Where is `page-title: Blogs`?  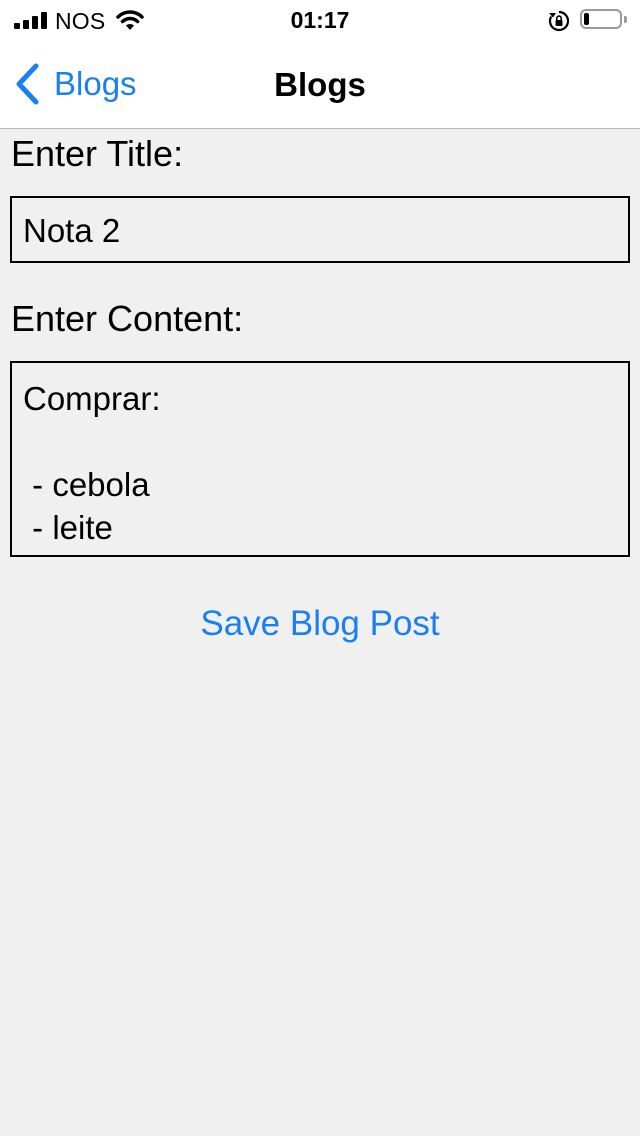
page-title: Blogs is located at coordinates (320, 84).